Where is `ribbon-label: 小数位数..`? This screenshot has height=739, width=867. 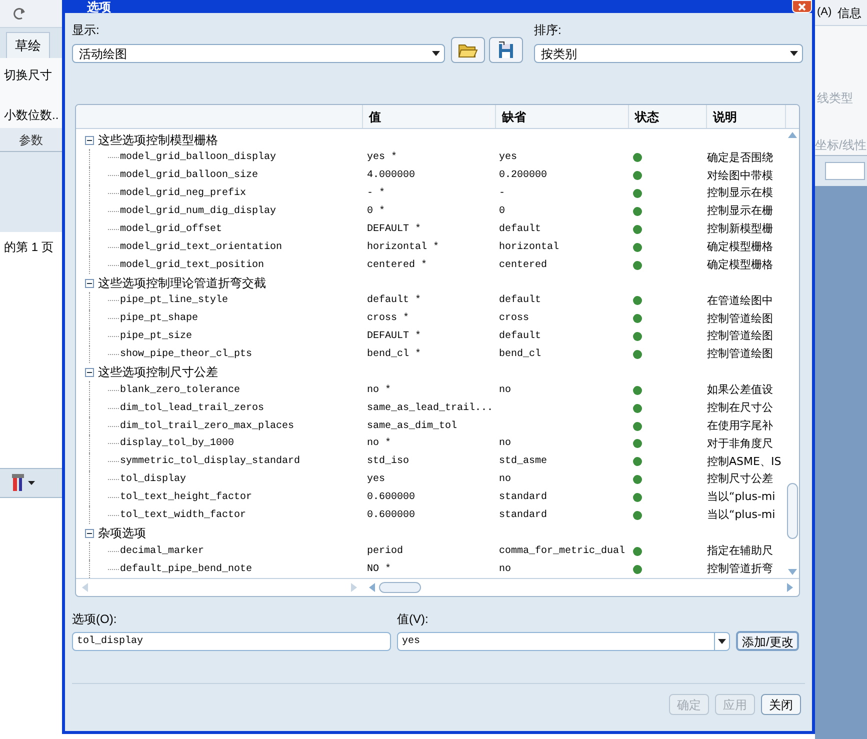 ribbon-label: 小数位数.. is located at coordinates (33, 115).